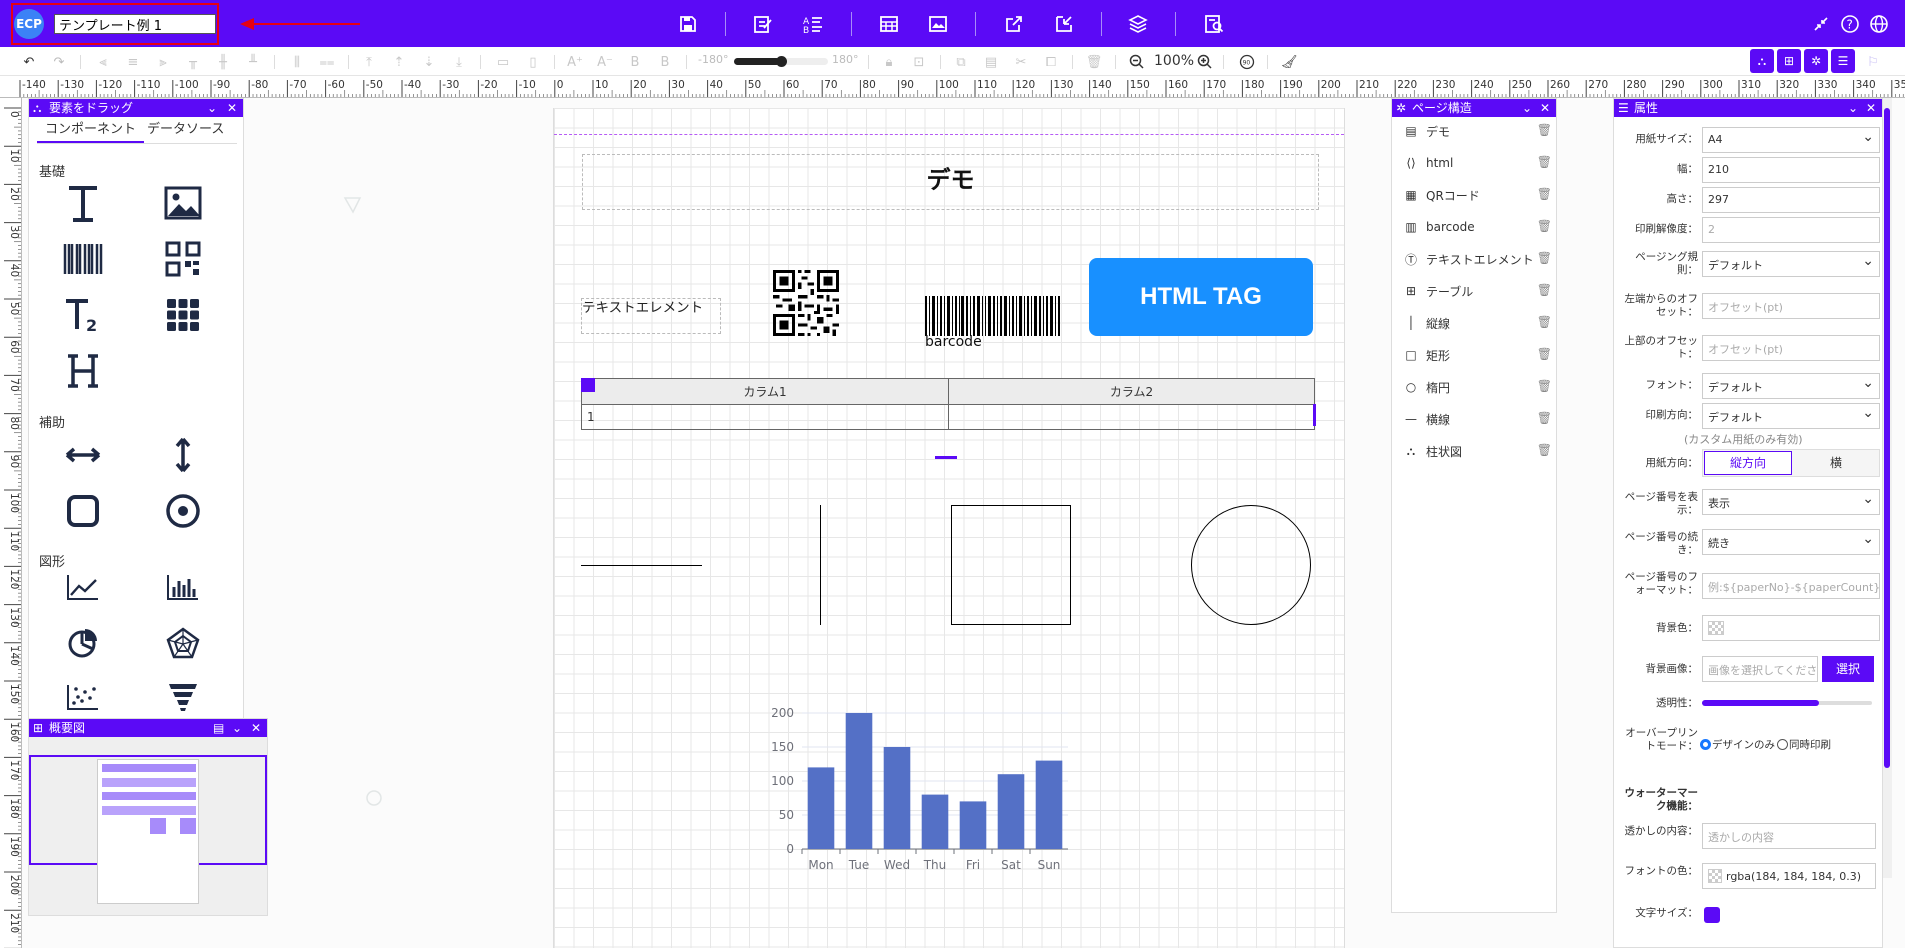 This screenshot has height=948, width=1905. I want to click on structure-item: ○ 楕円 🗑︎, so click(1477, 387).